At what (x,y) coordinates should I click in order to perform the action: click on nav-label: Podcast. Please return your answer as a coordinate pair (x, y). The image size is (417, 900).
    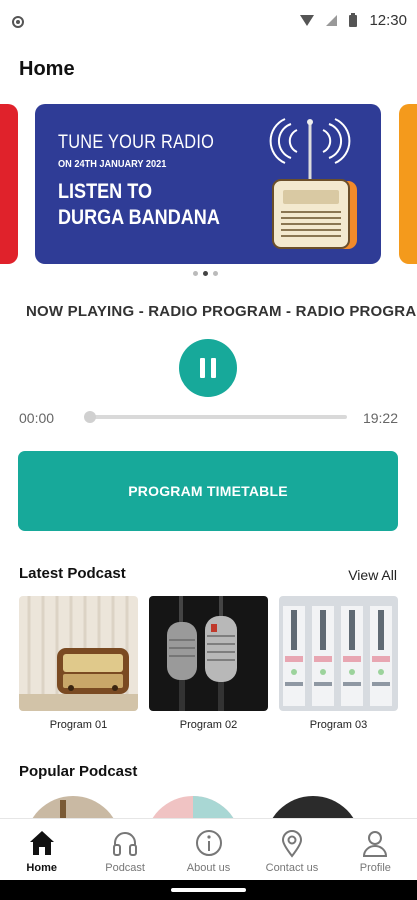
    Looking at the image, I should click on (125, 868).